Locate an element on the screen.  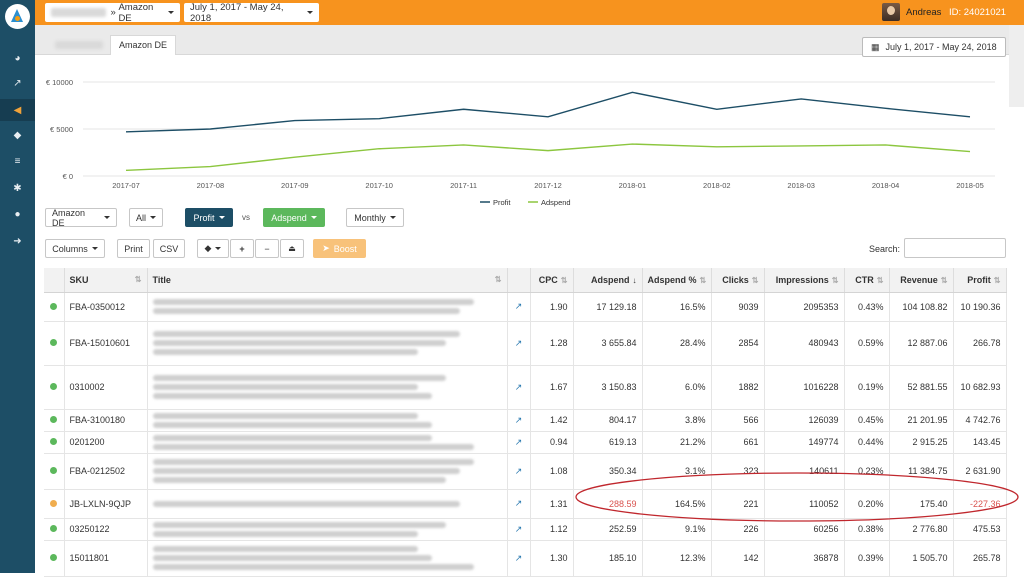
header-title: Title ⇅ is located at coordinates (327, 280).